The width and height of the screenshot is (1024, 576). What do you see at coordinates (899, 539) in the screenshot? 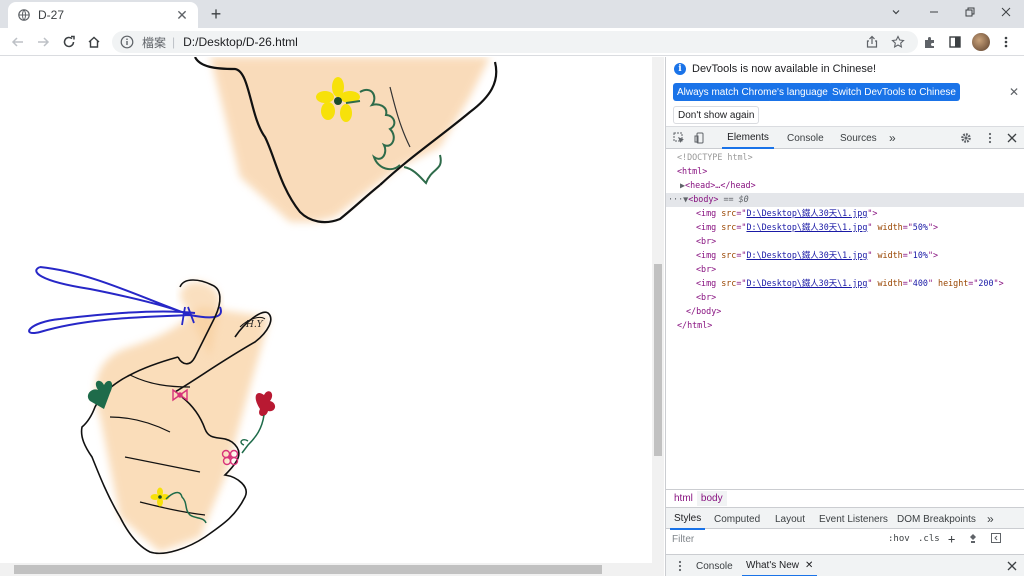
I see `hover-state-toggle: :hov` at bounding box center [899, 539].